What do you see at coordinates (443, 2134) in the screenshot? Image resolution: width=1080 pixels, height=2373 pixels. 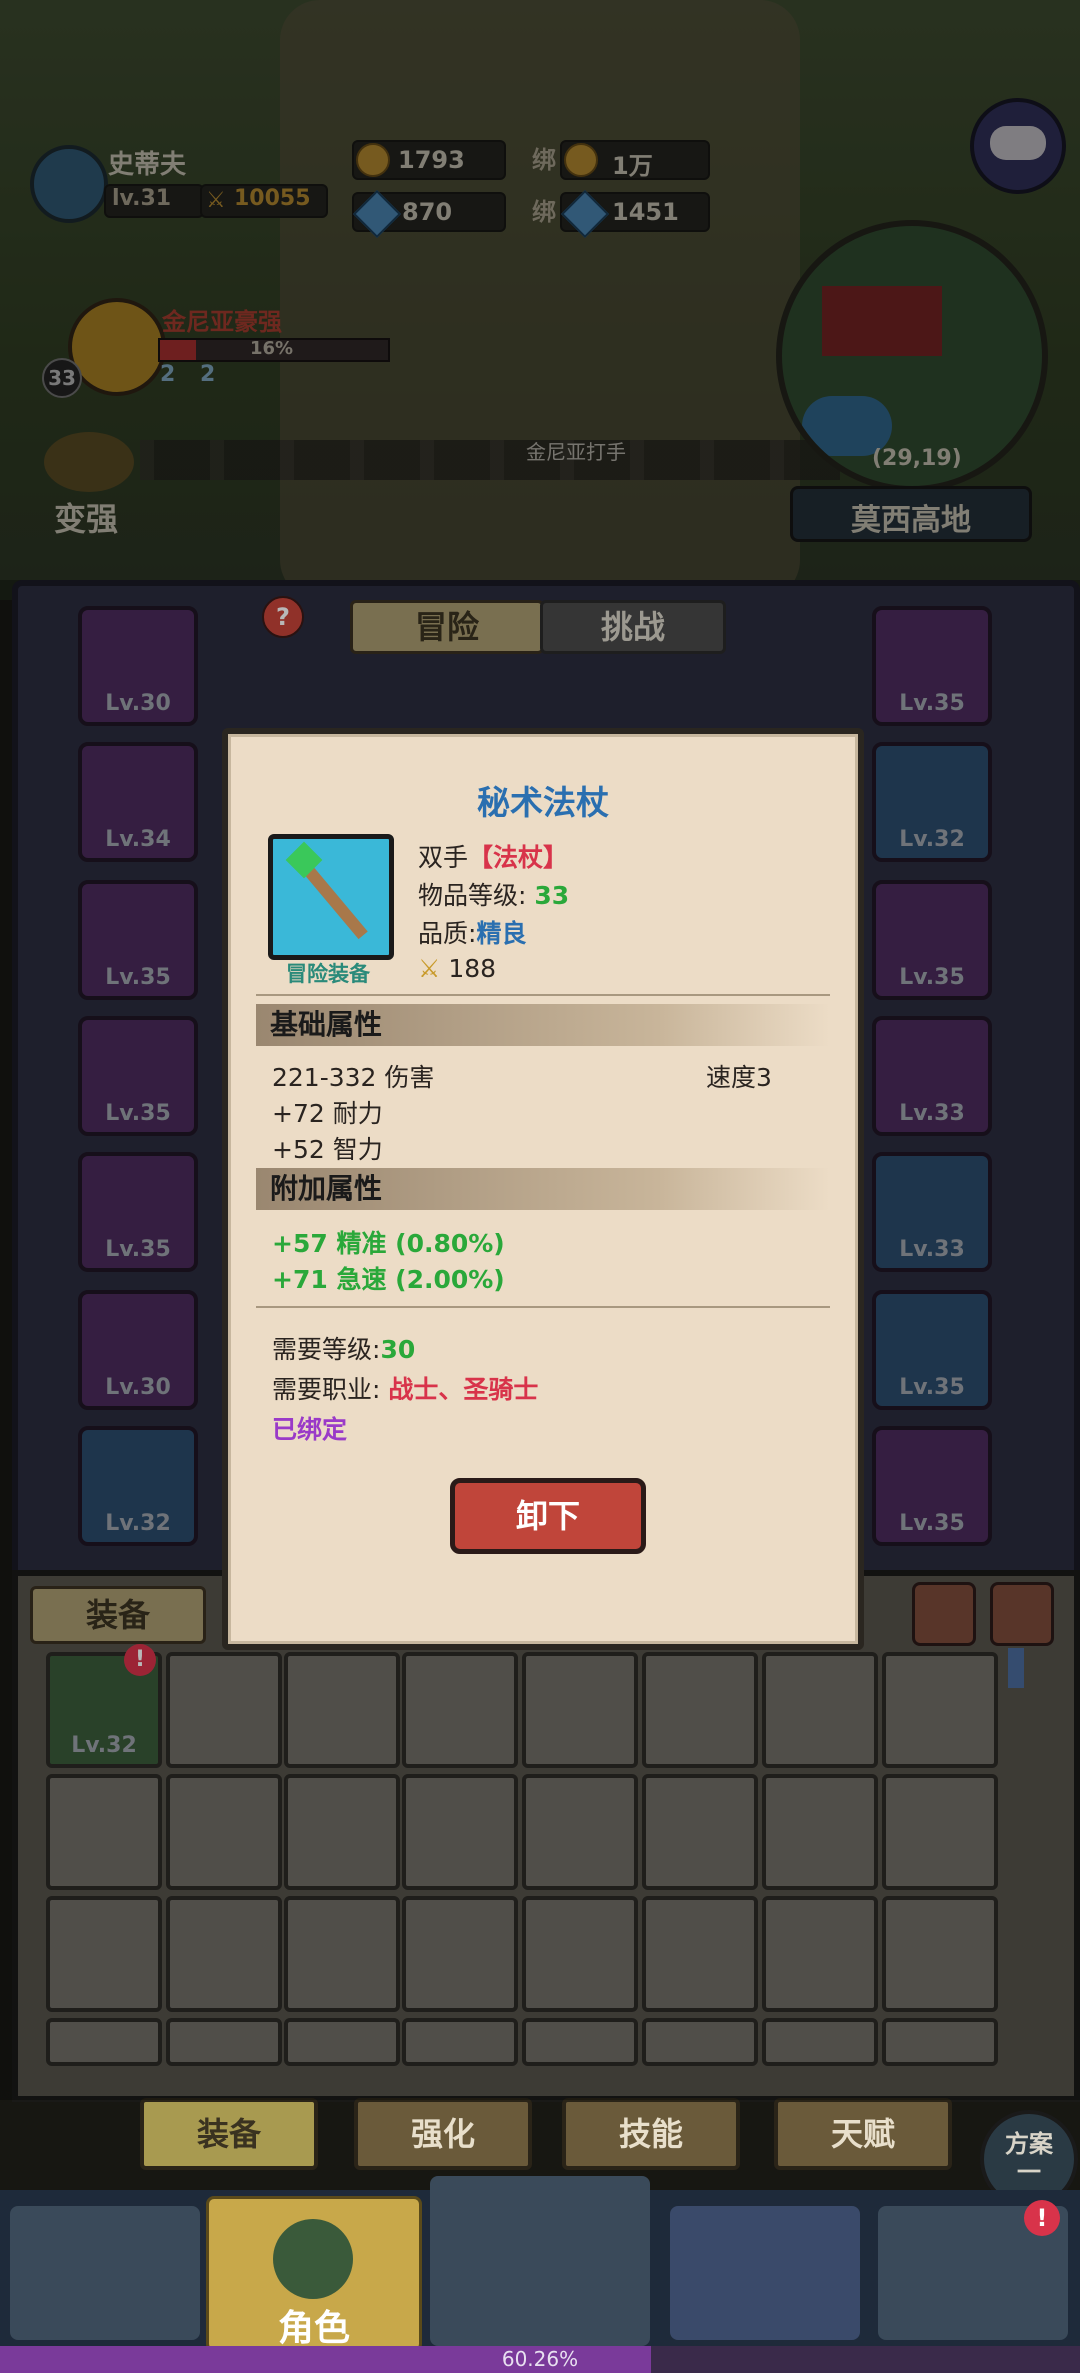 I see `subtab-enhance: 强化` at bounding box center [443, 2134].